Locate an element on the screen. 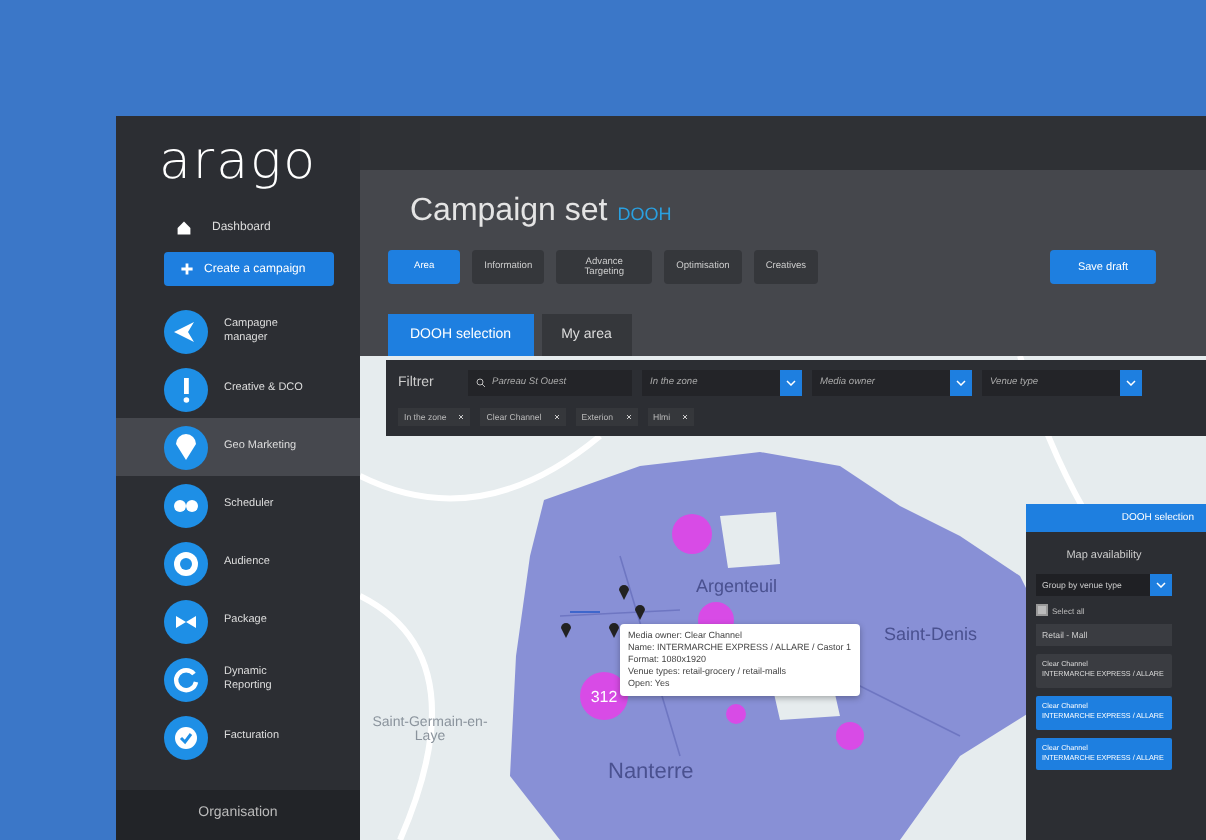 The width and height of the screenshot is (1206, 840). toggle-icon is located at coordinates (186, 505).